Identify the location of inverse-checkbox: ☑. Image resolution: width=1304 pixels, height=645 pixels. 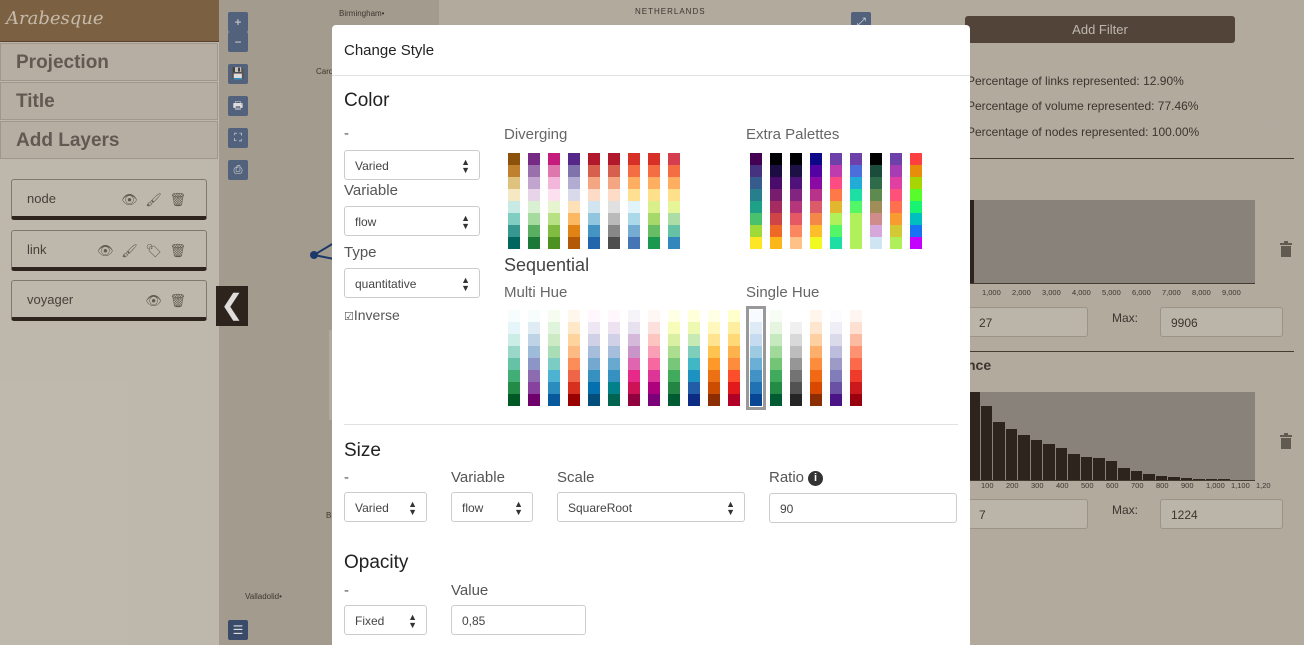
(349, 317).